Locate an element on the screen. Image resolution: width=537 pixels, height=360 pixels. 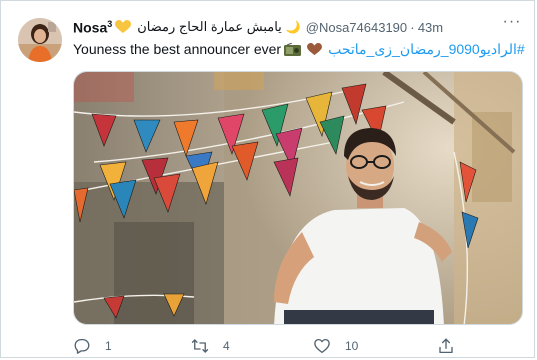
tweet-body: Youness the best announcer ever is located at coordinates (177, 49).